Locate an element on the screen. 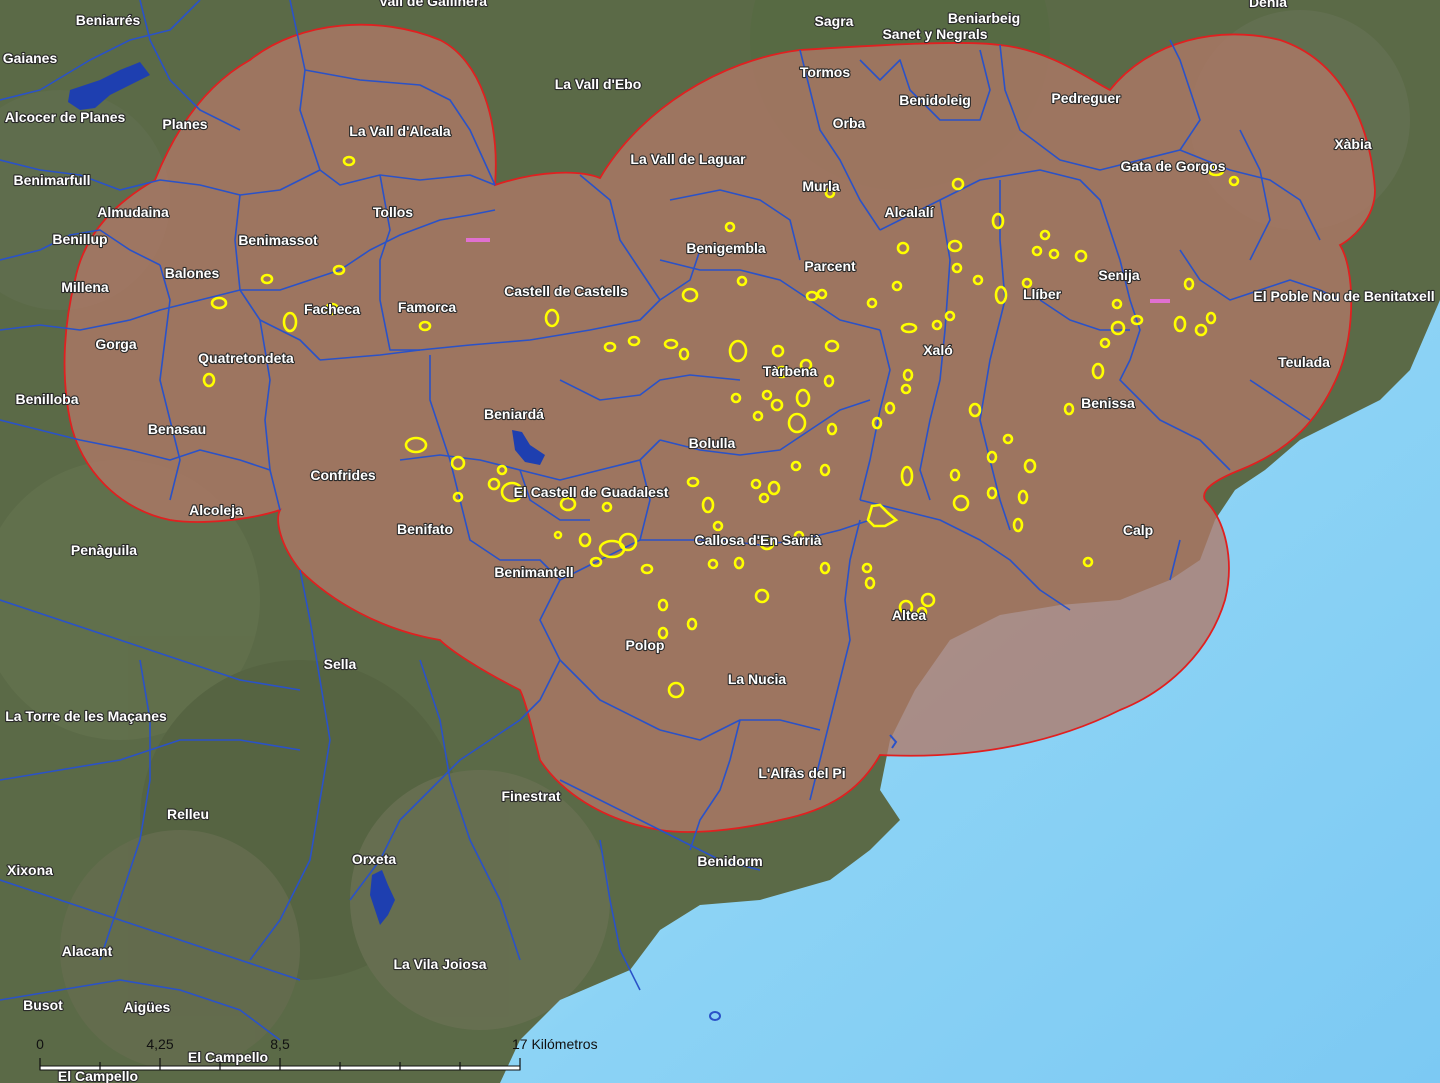  place-label-altea: Altea is located at coordinates (909, 615).